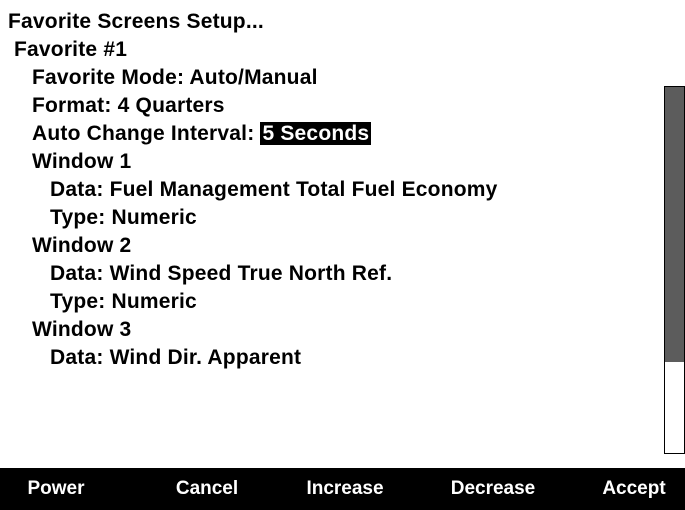 This screenshot has width=685, height=510. I want to click on decrease-softkey: Decrease, so click(493, 489).